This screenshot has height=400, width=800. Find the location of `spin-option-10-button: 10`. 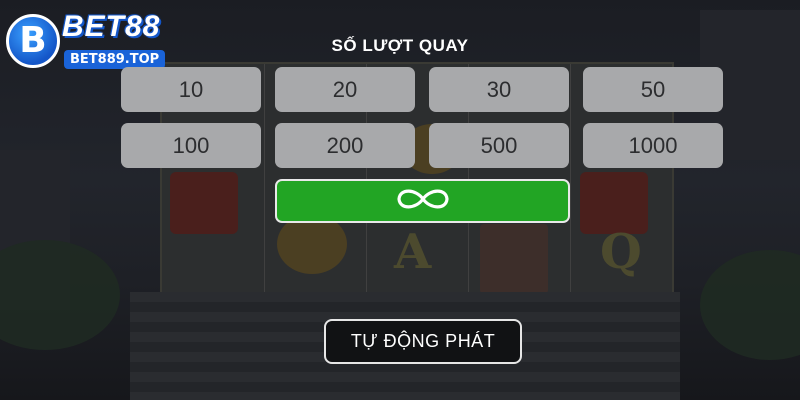

spin-option-10-button: 10 is located at coordinates (191, 89).